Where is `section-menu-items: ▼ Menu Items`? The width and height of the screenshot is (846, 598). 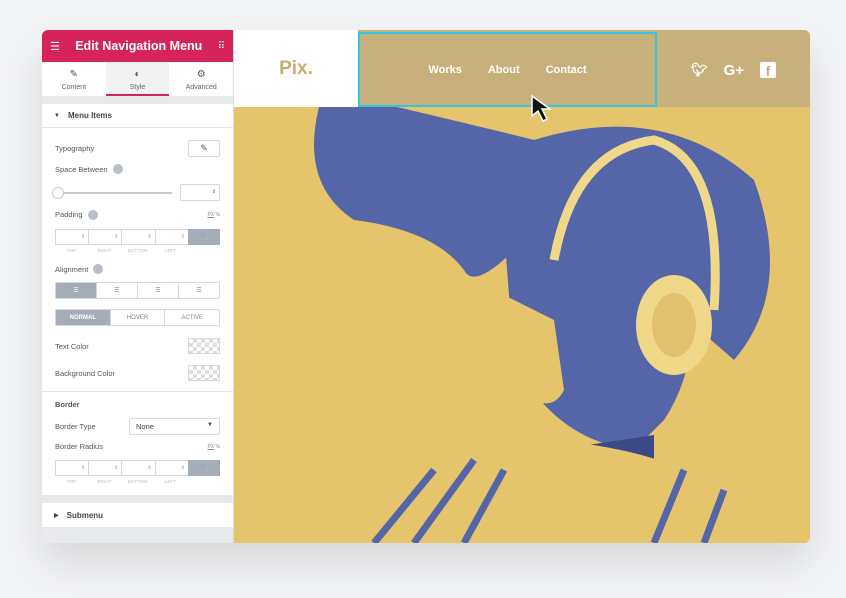
section-menu-items: ▼ Menu Items is located at coordinates (137, 116).